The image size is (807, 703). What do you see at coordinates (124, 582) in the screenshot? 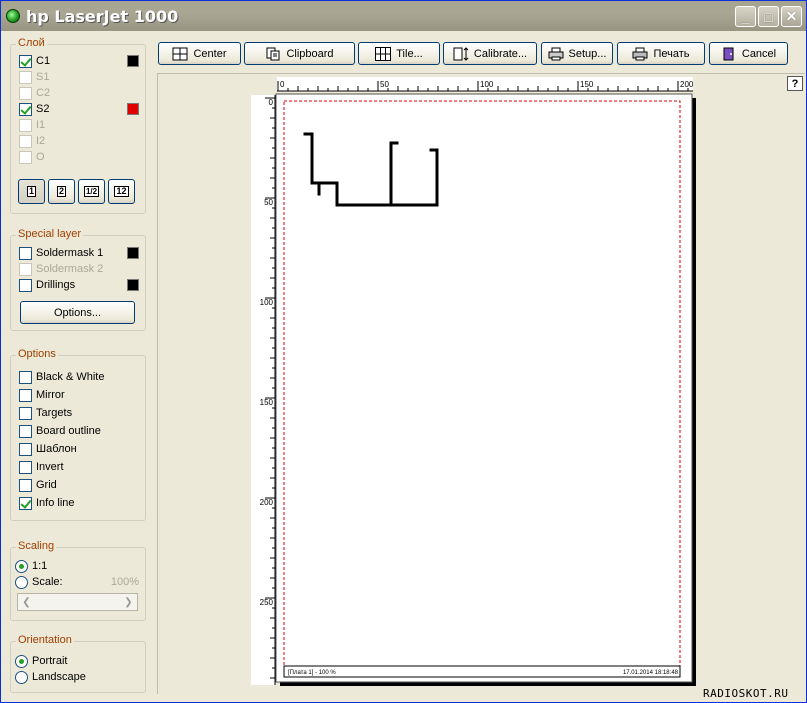
I see `scale-value: 100%` at bounding box center [124, 582].